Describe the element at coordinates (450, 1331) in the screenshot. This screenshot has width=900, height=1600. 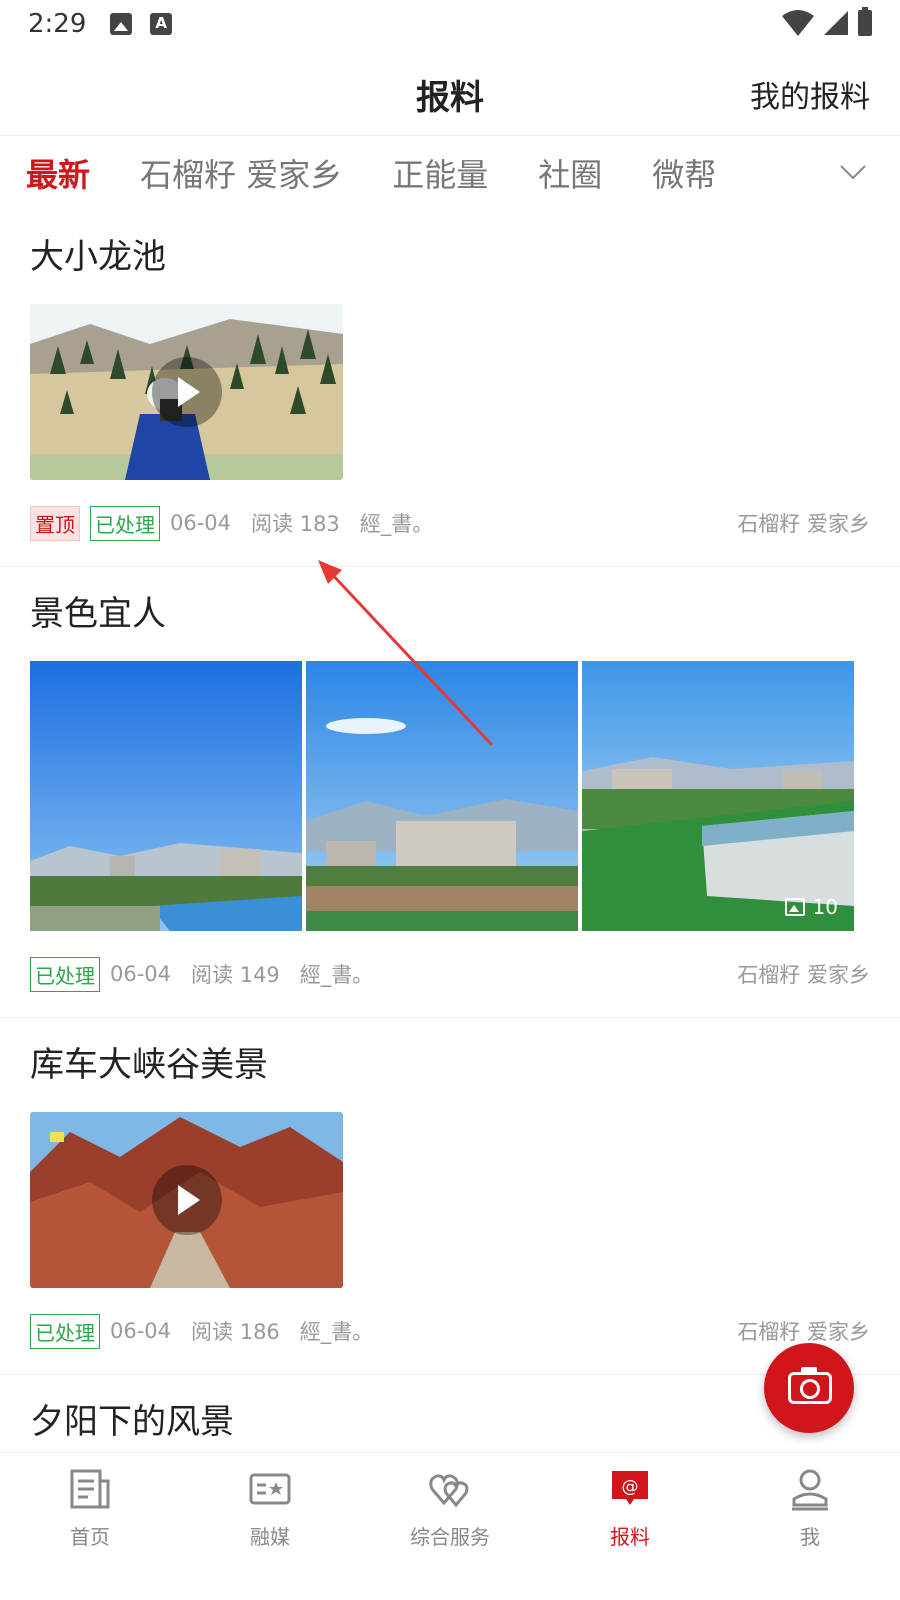
I see `post-meta: 已处理 06-04 阅读 186 經_書。 石榴籽 爱家乡` at that location.